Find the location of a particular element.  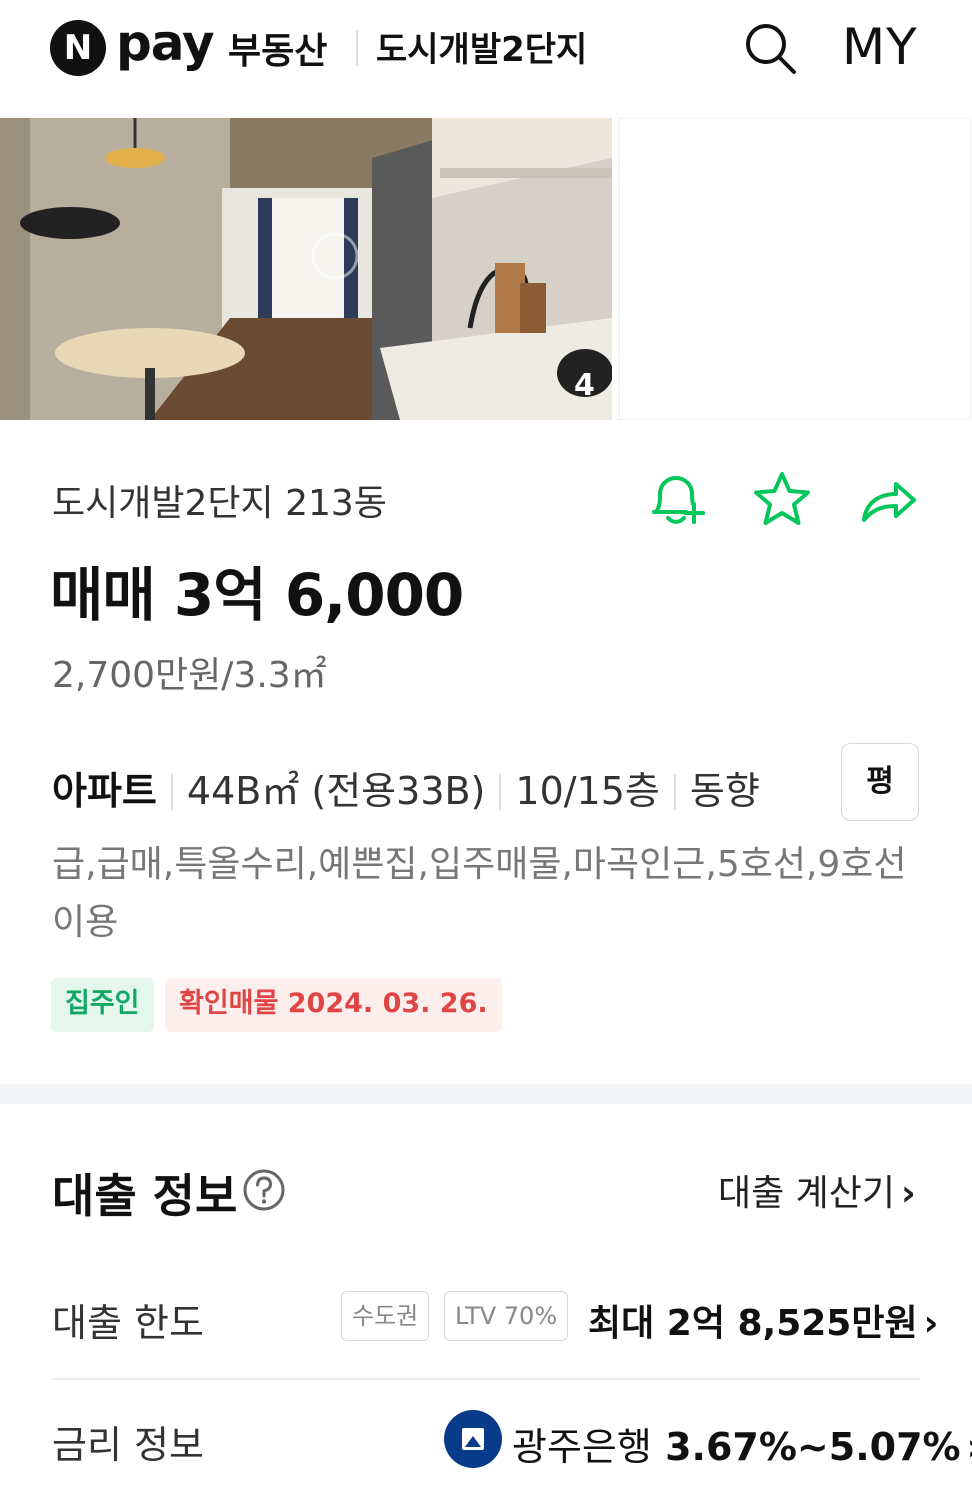

complex-name-link: 도시개발2단지 is located at coordinates (481, 46).